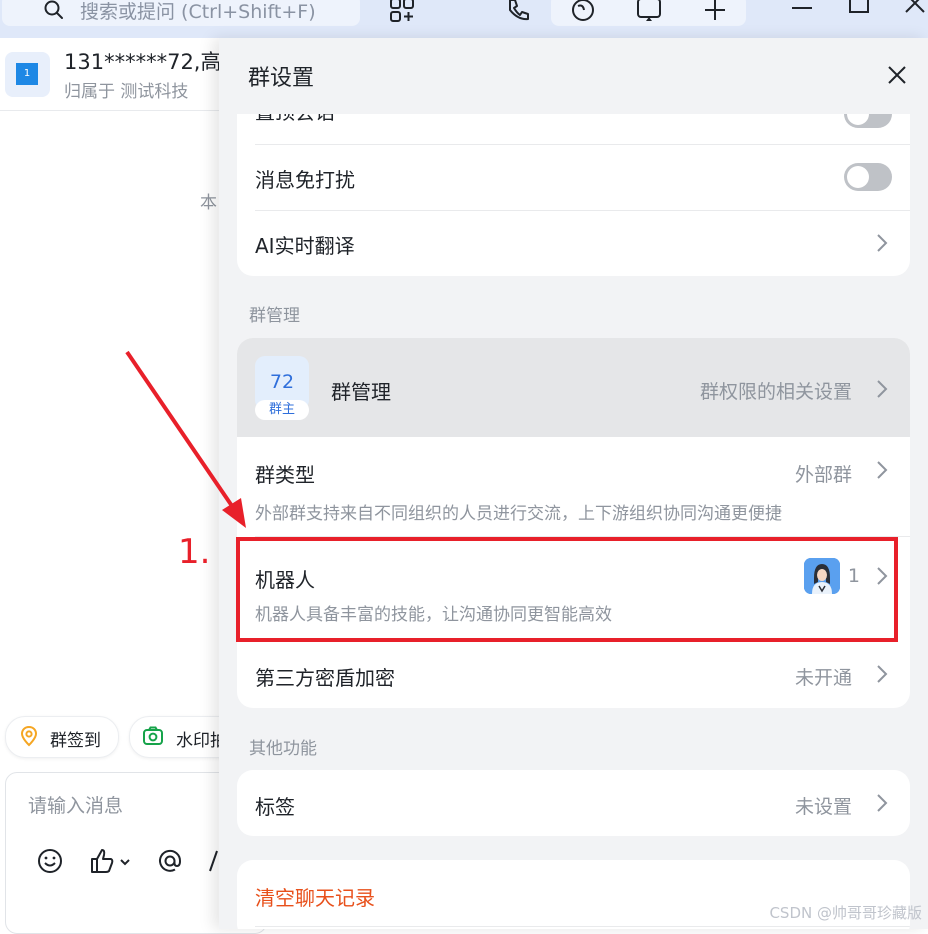  What do you see at coordinates (153, 61) in the screenshot?
I see `conversation-title: 131******72,高帅` at bounding box center [153, 61].